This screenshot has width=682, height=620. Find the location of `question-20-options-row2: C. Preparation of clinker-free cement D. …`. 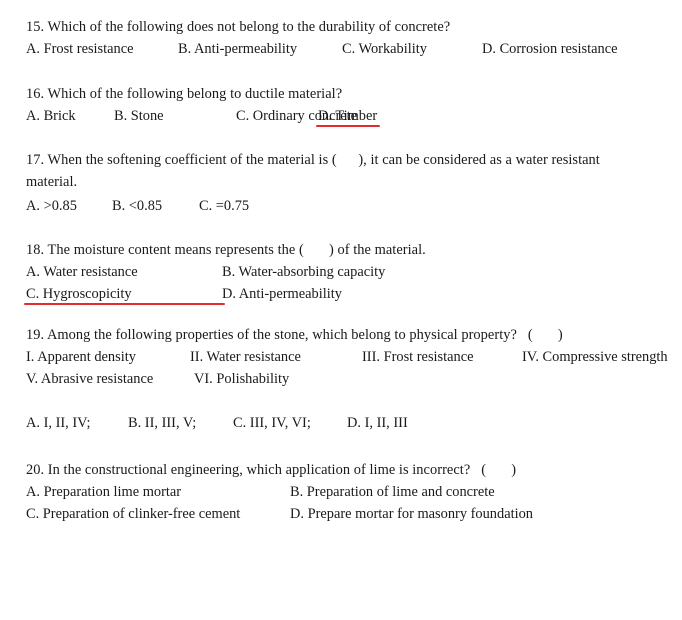

question-20-options-row2: C. Preparation of clinker-free cement D. … is located at coordinates (341, 514).